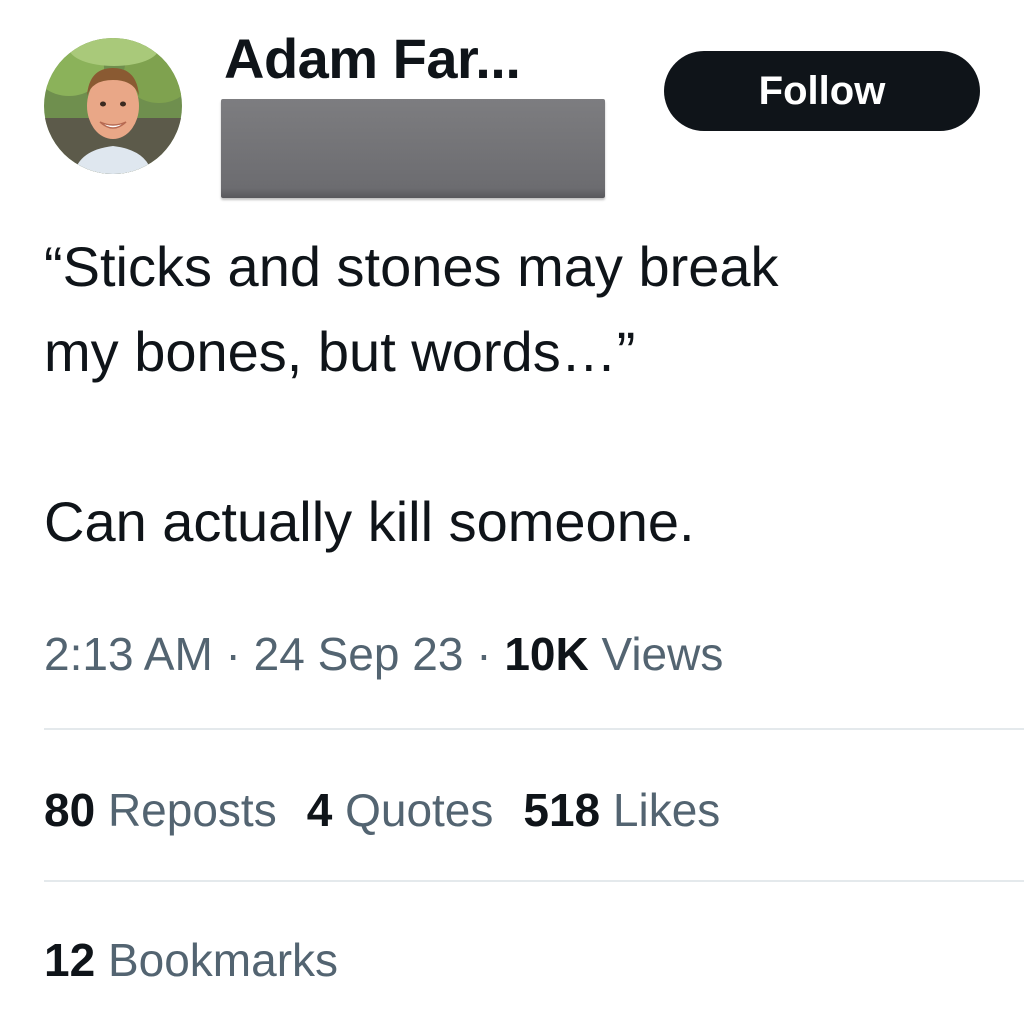 The image size is (1024, 1016). I want to click on avatar, so click(113, 106).